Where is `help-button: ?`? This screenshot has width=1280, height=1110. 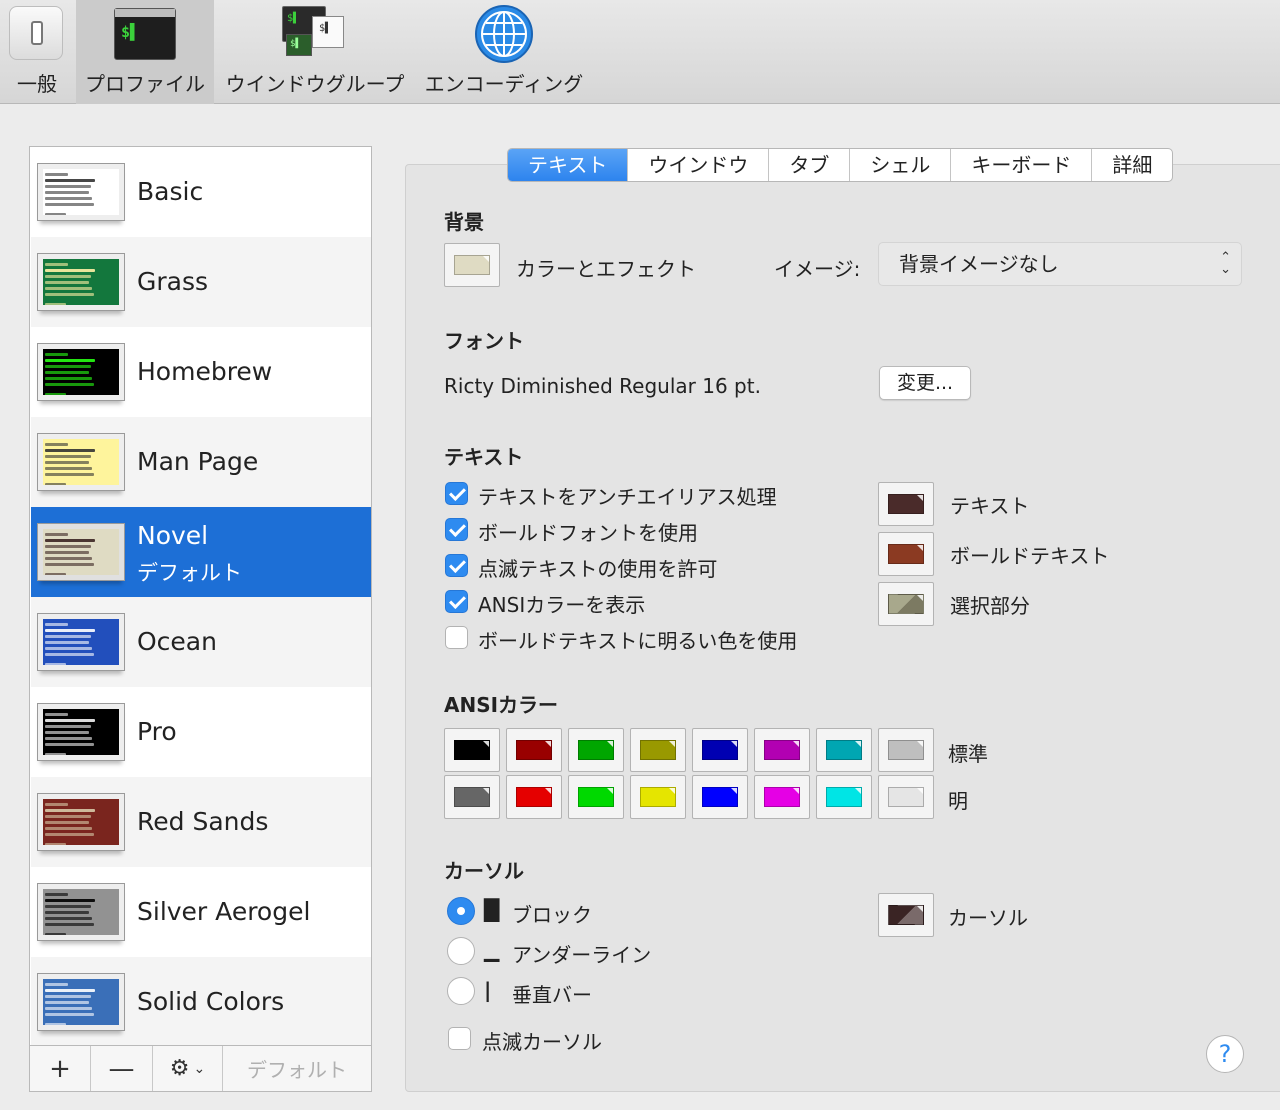 help-button: ? is located at coordinates (1225, 1054).